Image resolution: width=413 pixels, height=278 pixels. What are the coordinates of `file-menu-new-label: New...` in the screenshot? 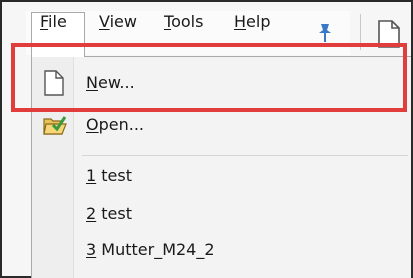 It's located at (110, 83).